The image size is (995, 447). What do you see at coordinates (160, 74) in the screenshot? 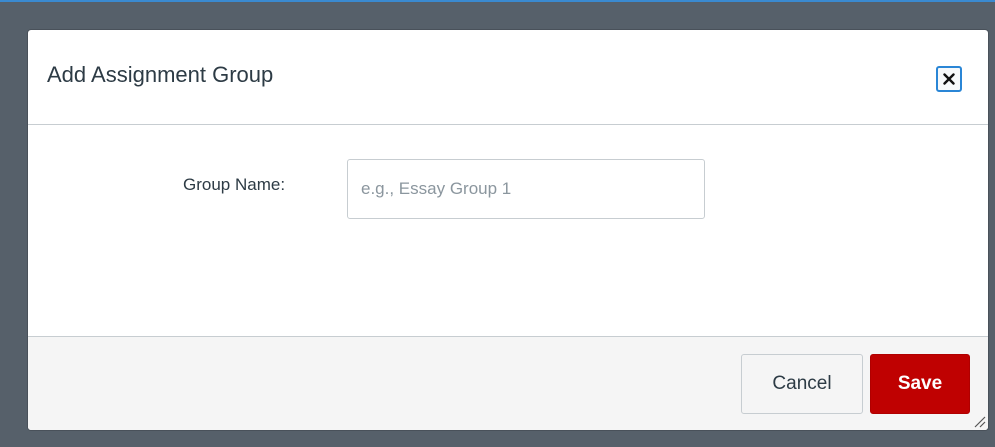
I see `dialog-title: Add Assignment Group` at bounding box center [160, 74].